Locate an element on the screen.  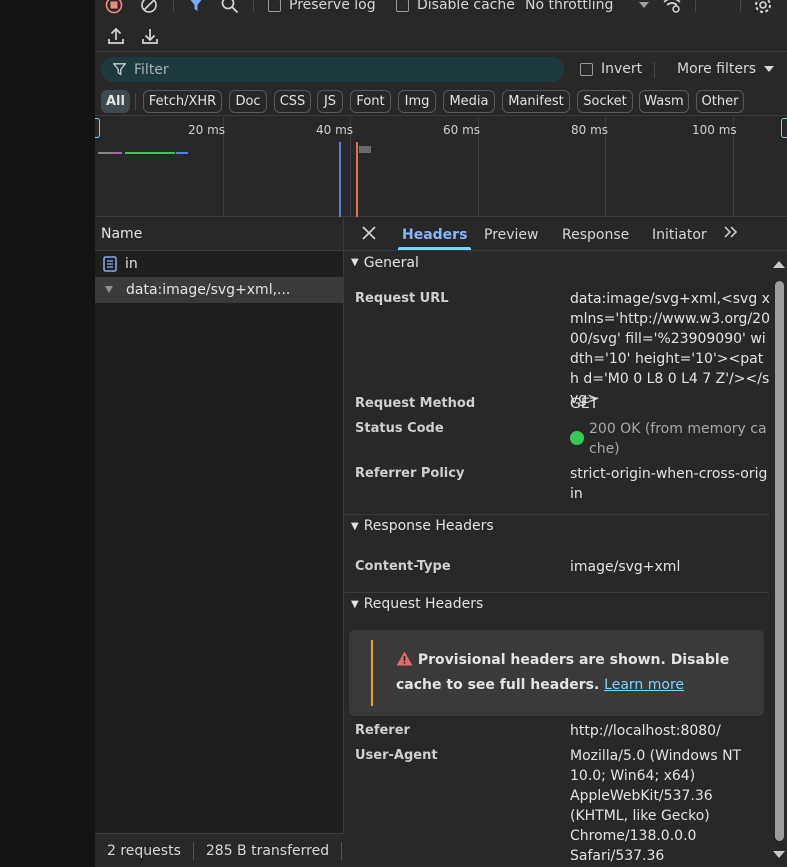
preserve-log-checkbox: Preserve log is located at coordinates (322, 7).